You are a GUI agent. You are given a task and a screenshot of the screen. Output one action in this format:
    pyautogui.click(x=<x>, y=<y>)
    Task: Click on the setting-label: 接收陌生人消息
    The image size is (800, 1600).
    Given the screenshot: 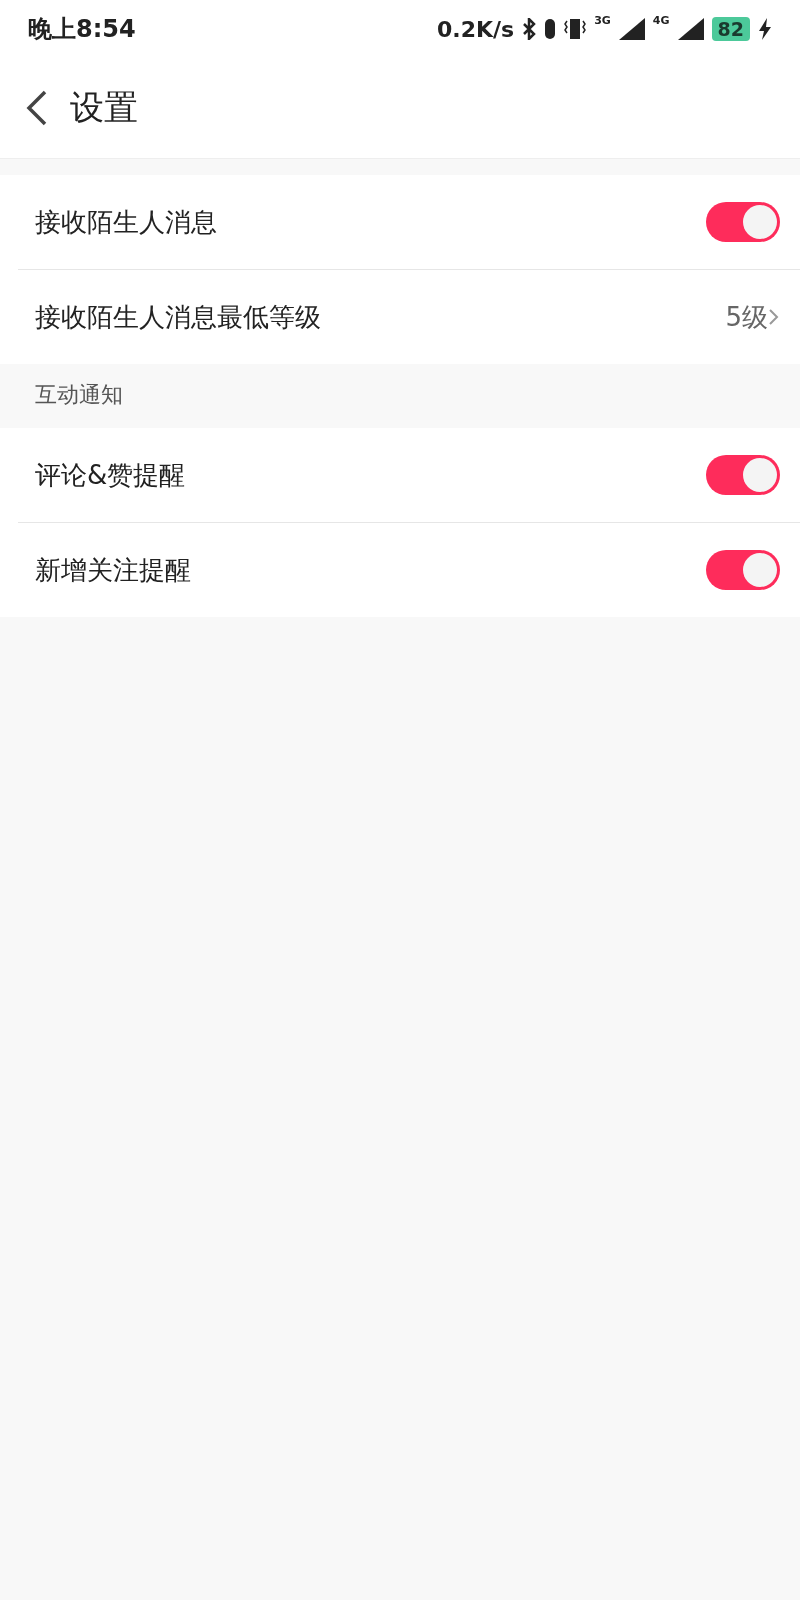 What is the action you would take?
    pyautogui.click(x=126, y=222)
    